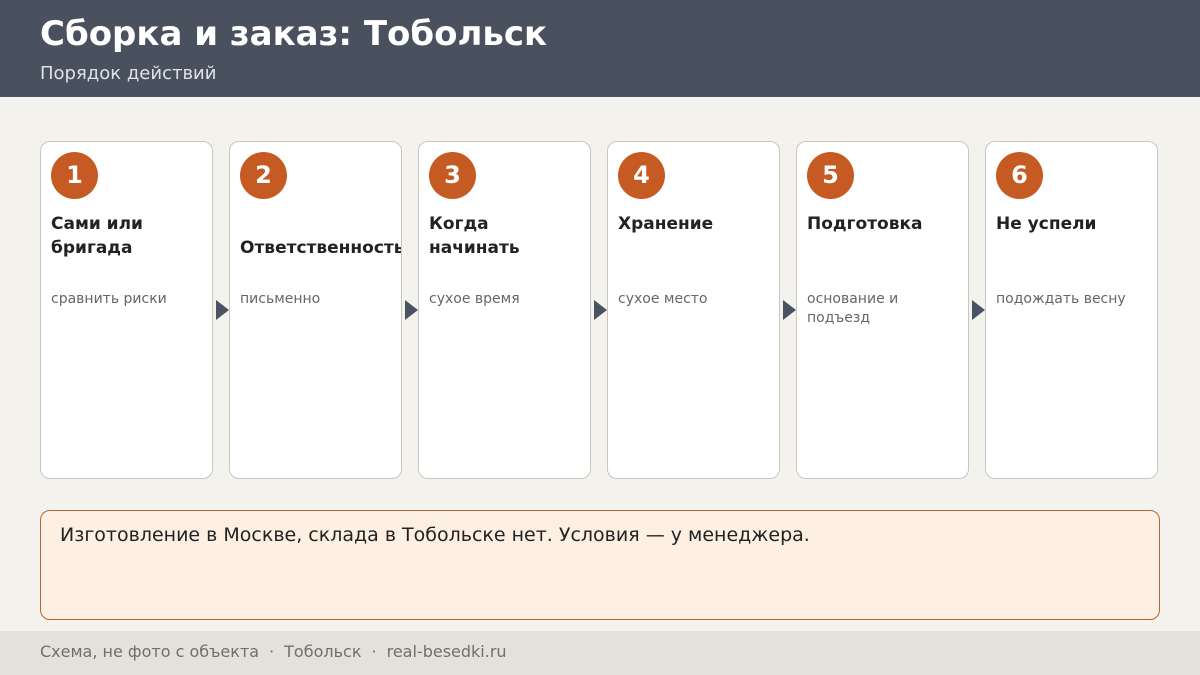 This screenshot has width=1200, height=675. I want to click on step-card-3: 3 Когда начинать сухое время, so click(504, 310).